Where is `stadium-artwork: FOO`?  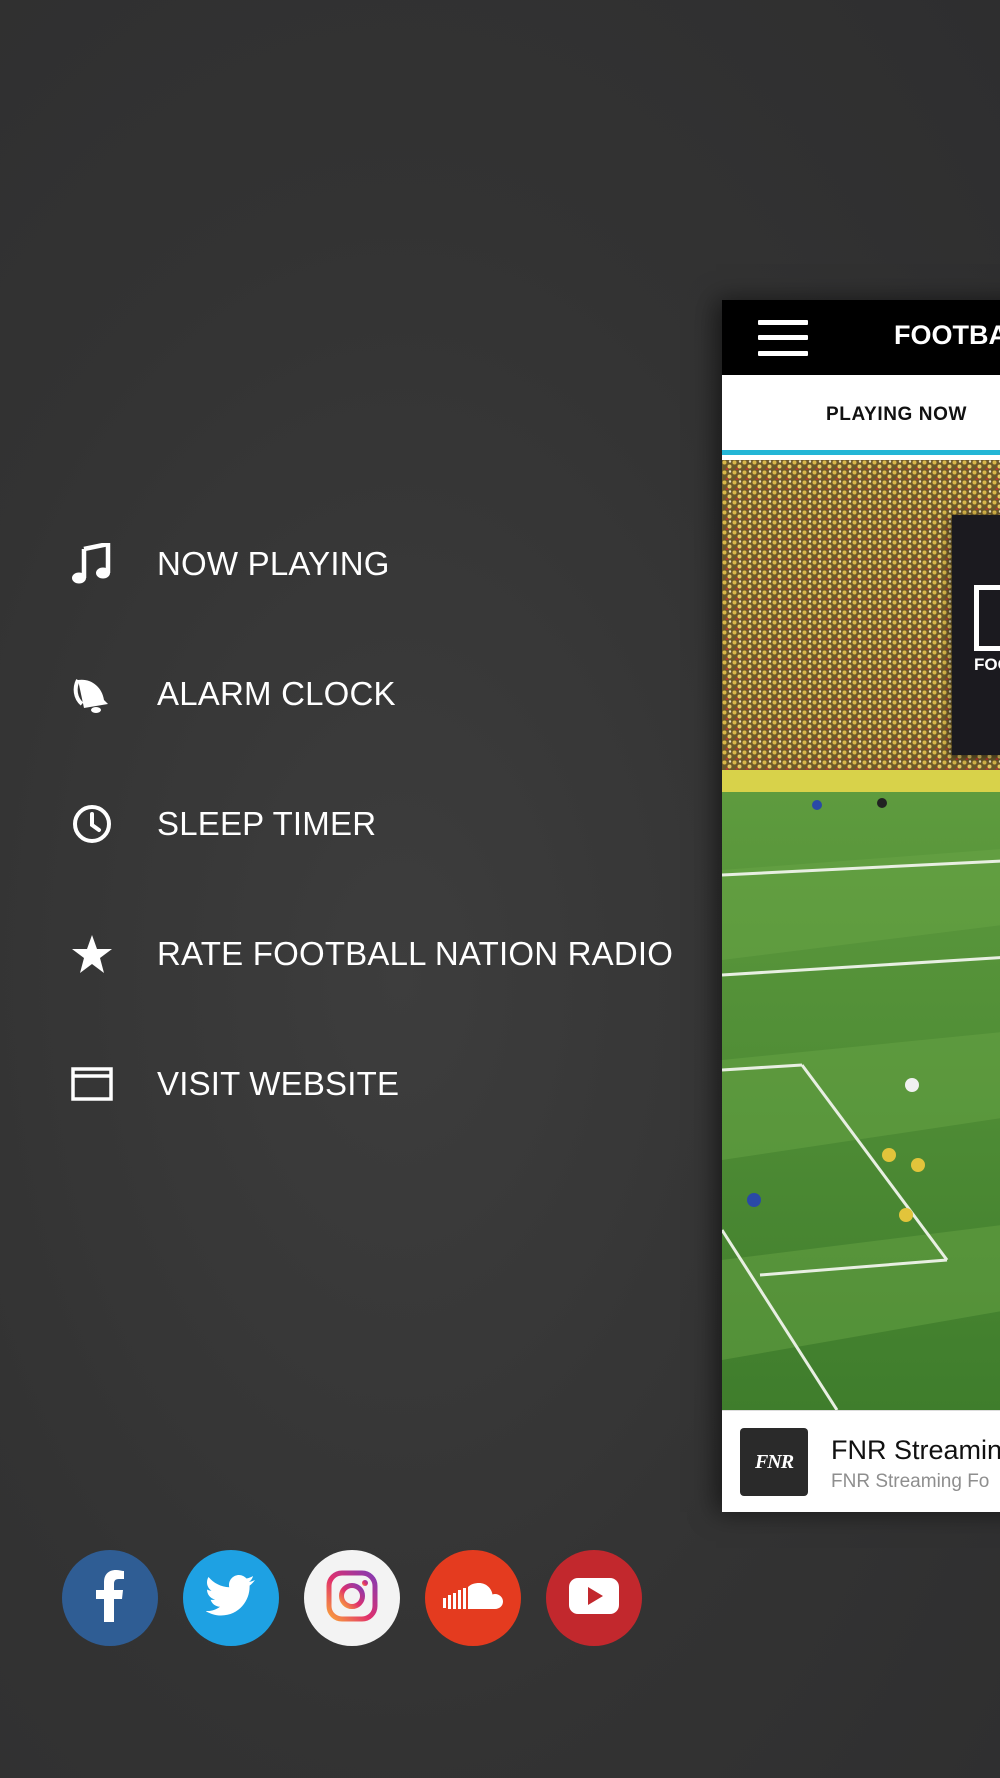
stadium-artwork: FOO is located at coordinates (861, 935).